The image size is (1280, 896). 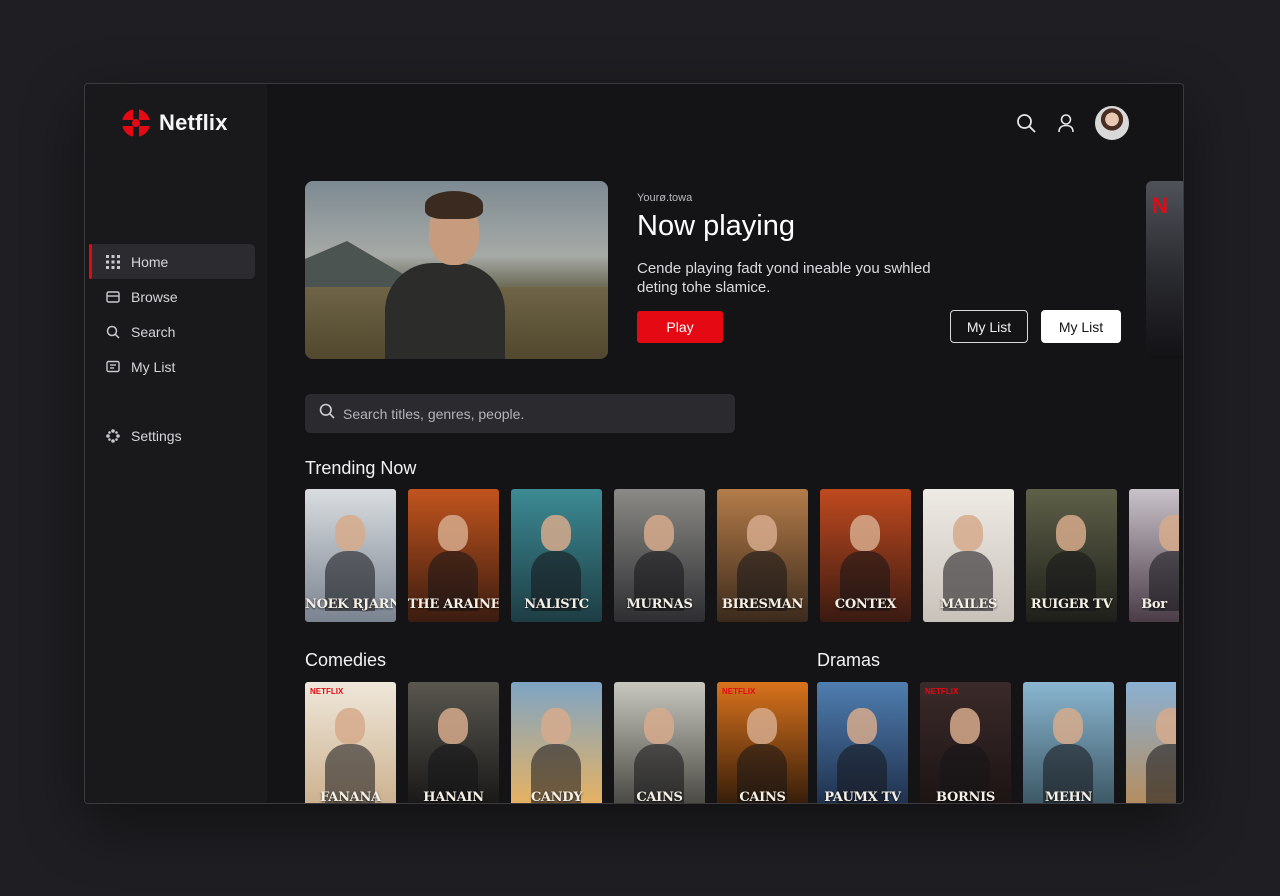 What do you see at coordinates (659, 604) in the screenshot?
I see `poster-title: MURNAS` at bounding box center [659, 604].